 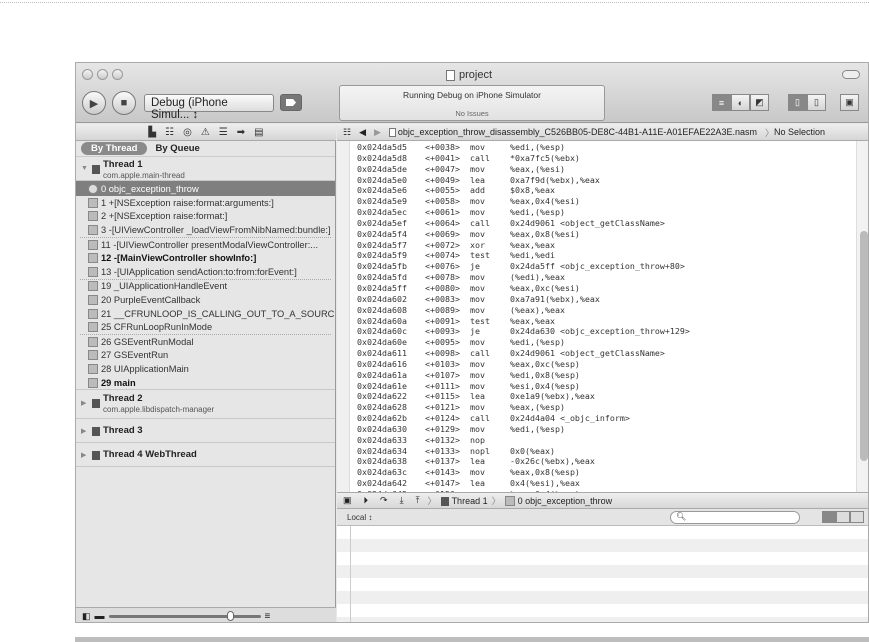 What do you see at coordinates (117, 74) in the screenshot?
I see `zoom-button` at bounding box center [117, 74].